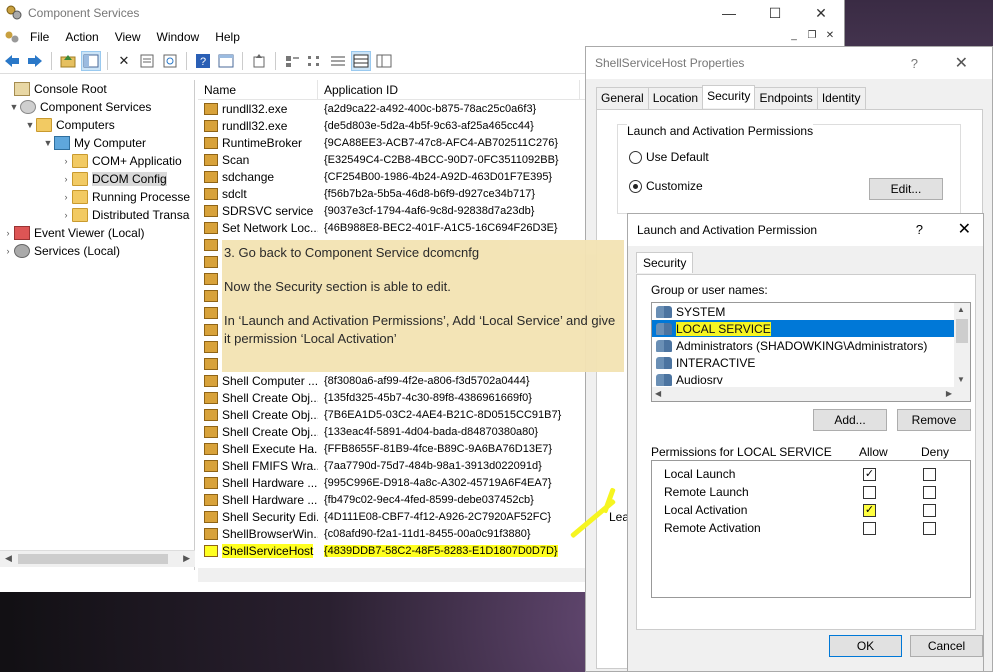  Describe the element at coordinates (124, 61) in the screenshot. I see `delete-icon: ✕` at that location.